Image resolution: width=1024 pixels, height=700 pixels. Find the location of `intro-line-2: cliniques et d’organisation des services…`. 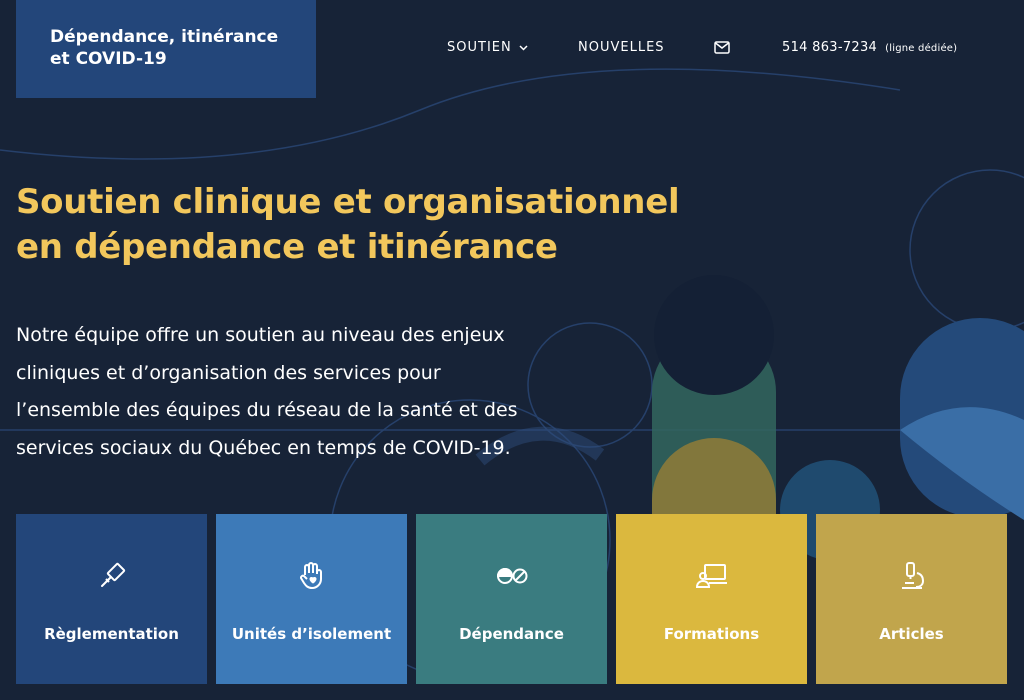

intro-line-2: cliniques et d’organisation des services… is located at coordinates (228, 372).